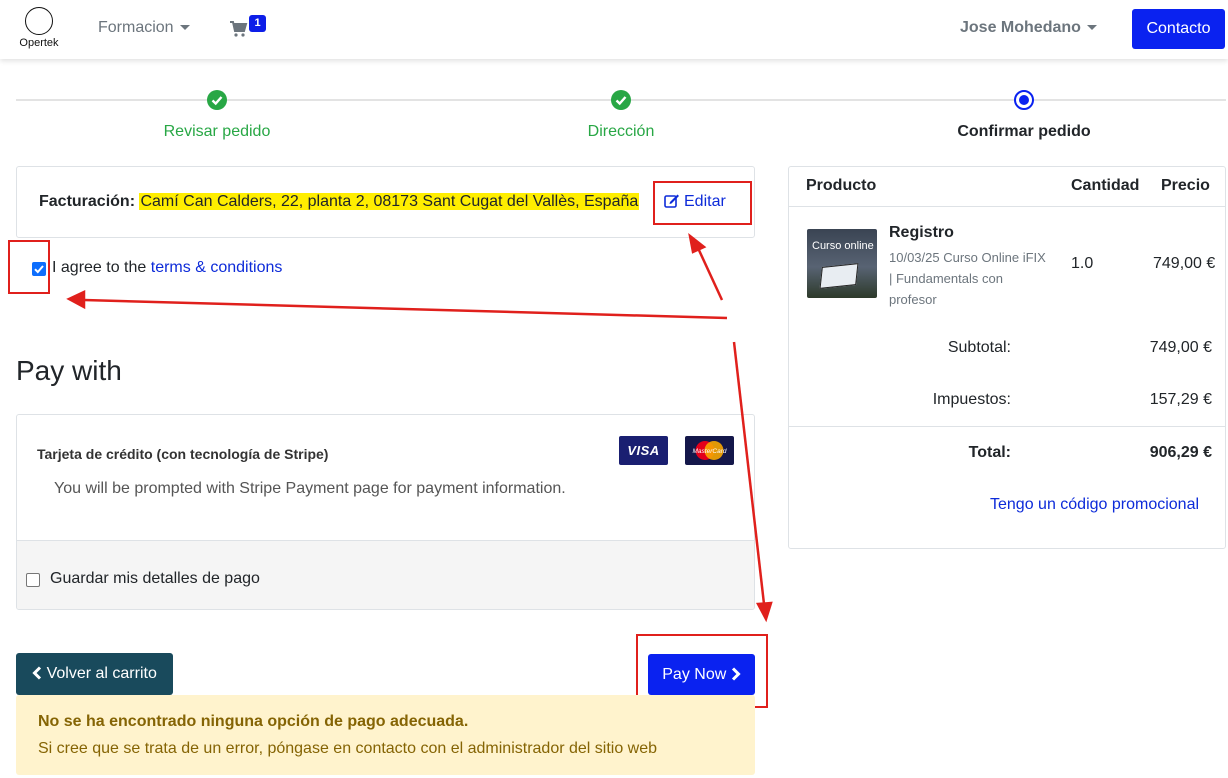 This screenshot has height=778, width=1228. What do you see at coordinates (136, 27) in the screenshot?
I see `nav-formacion-label: Formacion` at bounding box center [136, 27].